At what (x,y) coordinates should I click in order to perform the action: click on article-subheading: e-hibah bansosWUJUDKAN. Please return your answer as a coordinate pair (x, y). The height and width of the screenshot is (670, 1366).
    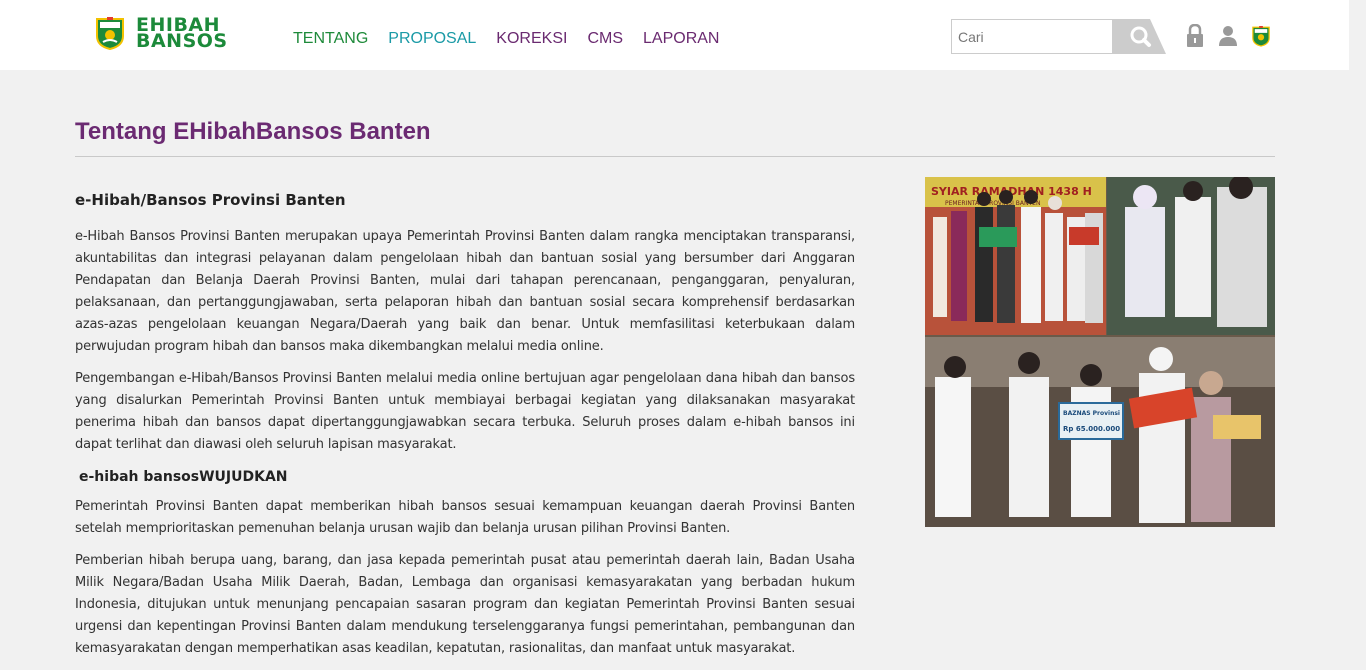
    Looking at the image, I should click on (183, 477).